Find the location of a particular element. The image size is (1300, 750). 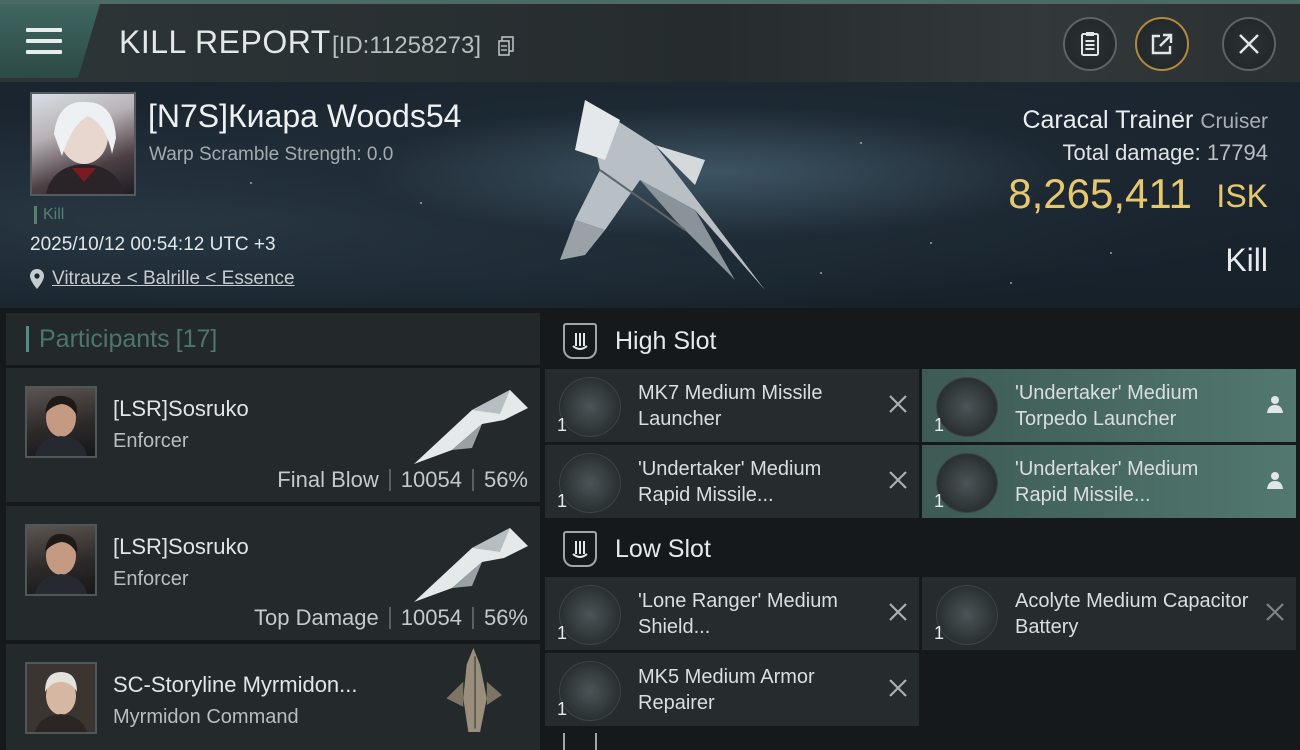

clipboard-button is located at coordinates (1090, 44).